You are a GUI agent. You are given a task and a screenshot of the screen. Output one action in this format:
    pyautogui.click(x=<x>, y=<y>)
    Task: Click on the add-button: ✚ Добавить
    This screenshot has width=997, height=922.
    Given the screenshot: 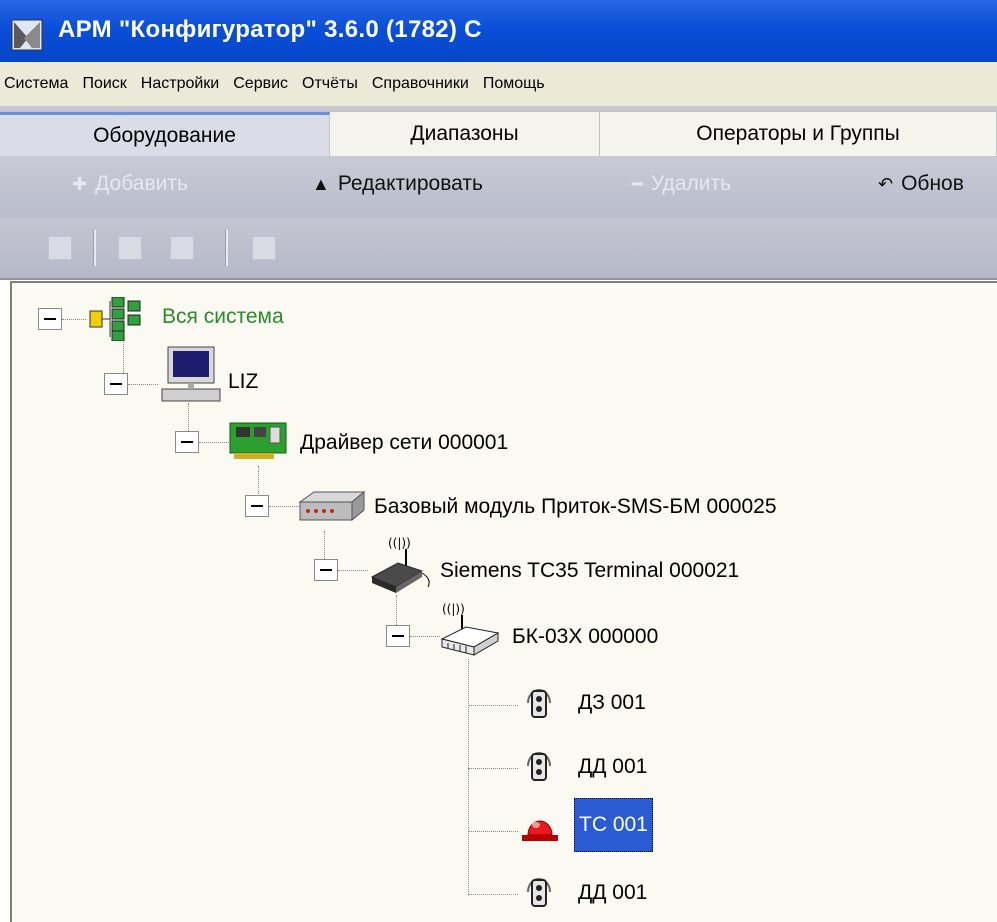 What is the action you would take?
    pyautogui.click(x=130, y=184)
    